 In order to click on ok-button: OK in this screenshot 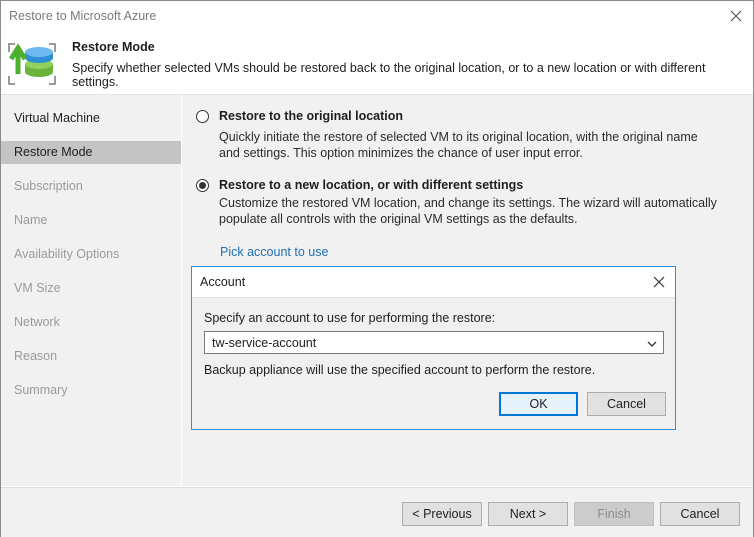, I will do `click(538, 404)`.